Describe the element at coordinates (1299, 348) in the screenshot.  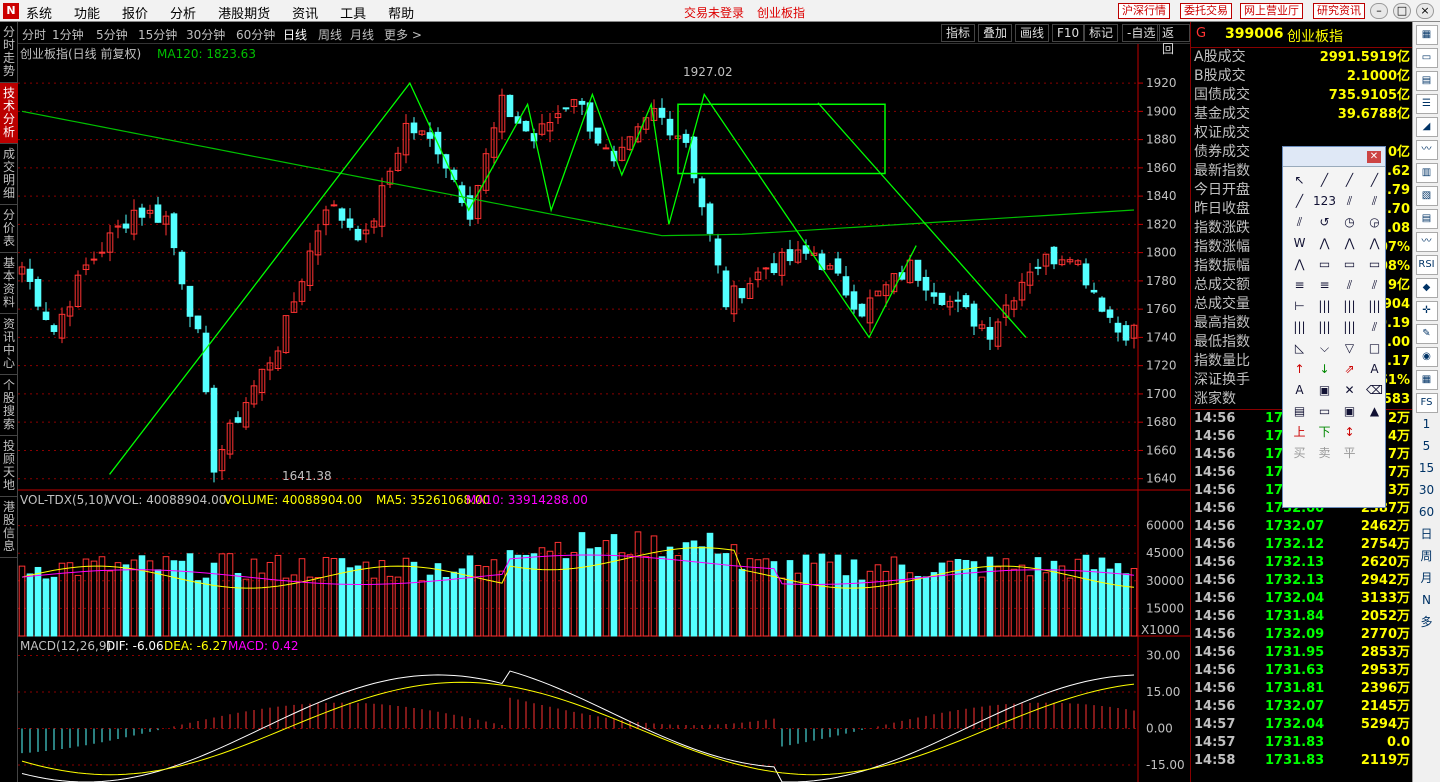
I see `drawing-tool-icon: ◺` at that location.